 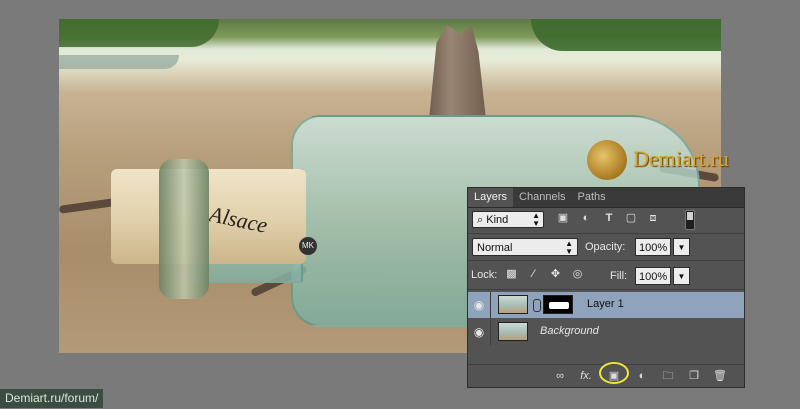 What do you see at coordinates (555, 274) in the screenshot?
I see `lock-position-move-icon: ✥` at bounding box center [555, 274].